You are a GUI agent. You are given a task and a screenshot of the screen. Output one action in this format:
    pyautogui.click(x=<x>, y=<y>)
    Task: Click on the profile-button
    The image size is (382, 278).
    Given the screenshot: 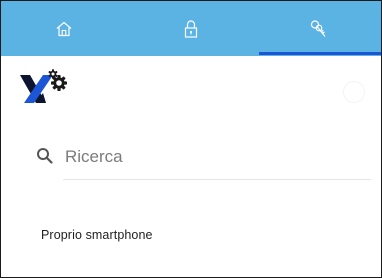 What is the action you would take?
    pyautogui.click(x=354, y=92)
    